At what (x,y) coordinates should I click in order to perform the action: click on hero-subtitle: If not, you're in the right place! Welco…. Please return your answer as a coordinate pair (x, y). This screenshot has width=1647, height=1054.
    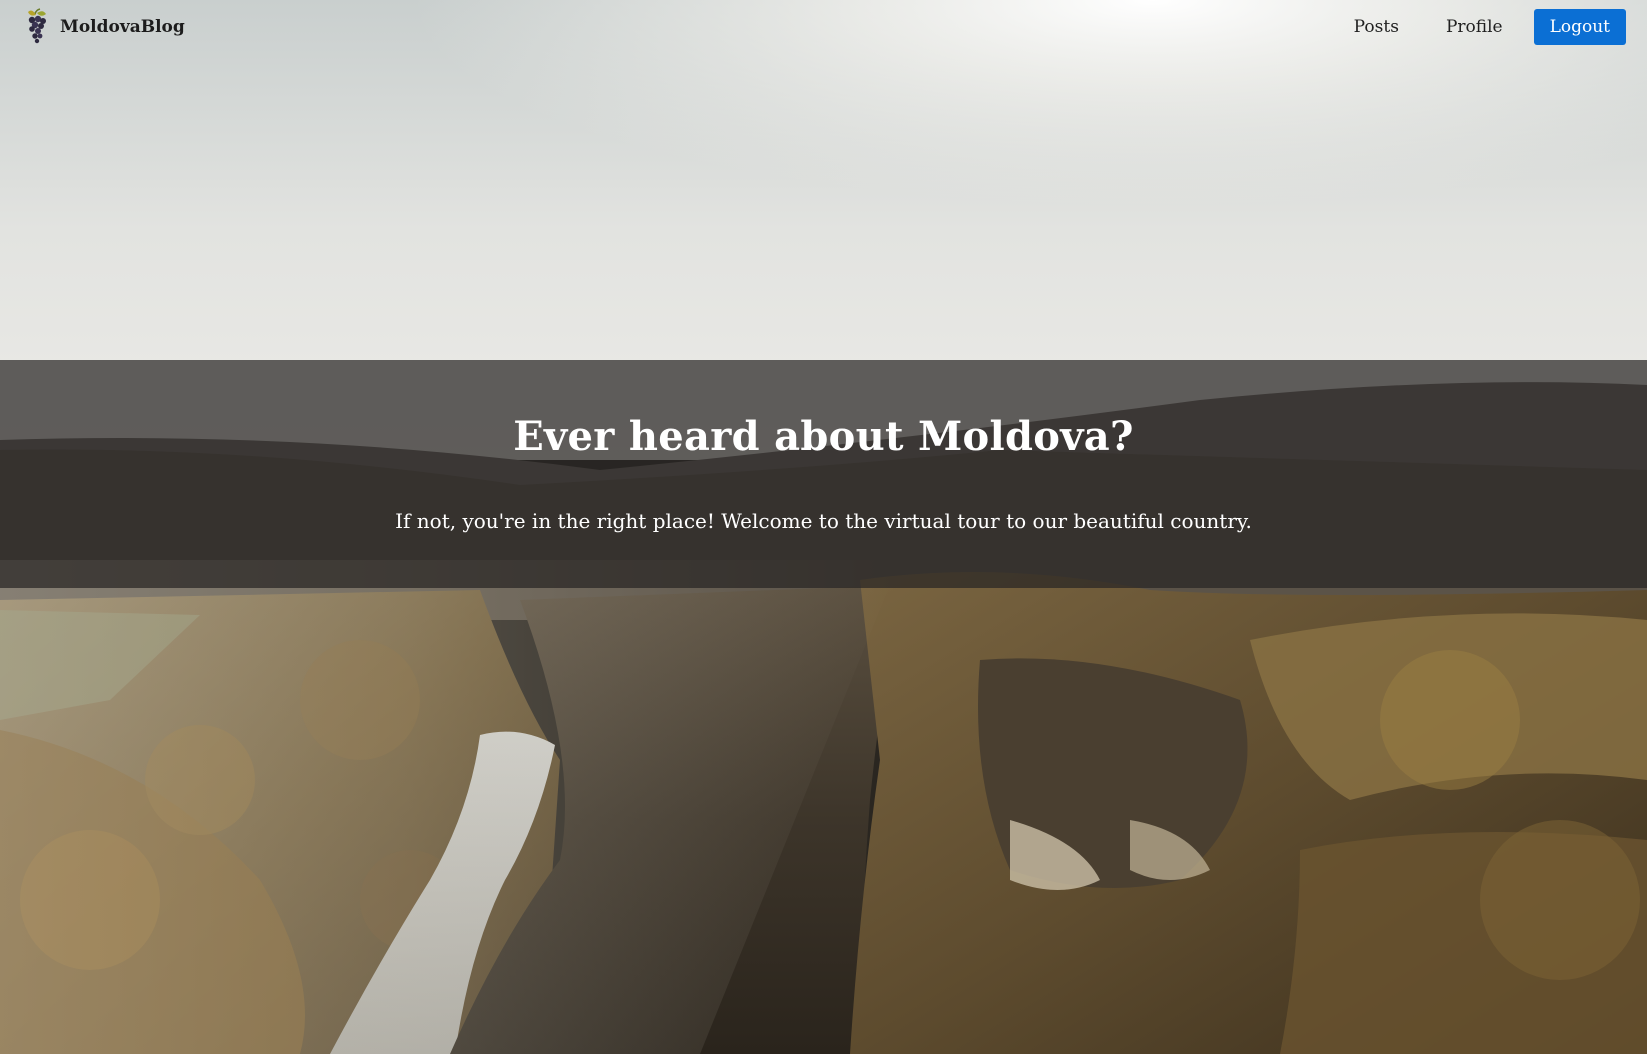
    Looking at the image, I should click on (823, 521).